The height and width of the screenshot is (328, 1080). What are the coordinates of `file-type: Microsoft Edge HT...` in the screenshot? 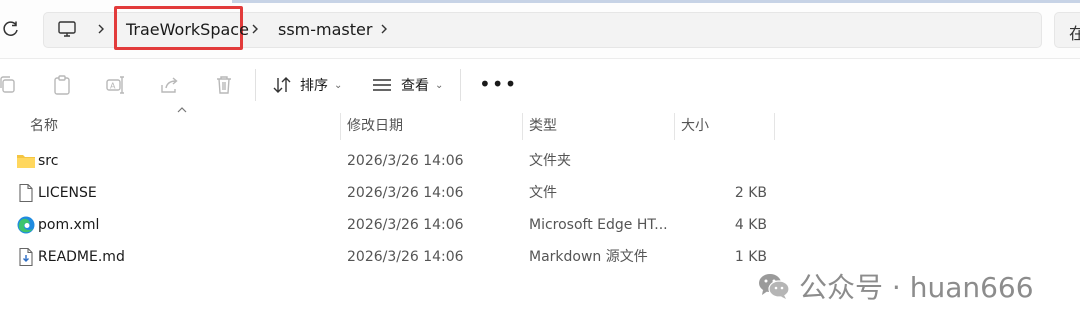 It's located at (598, 225).